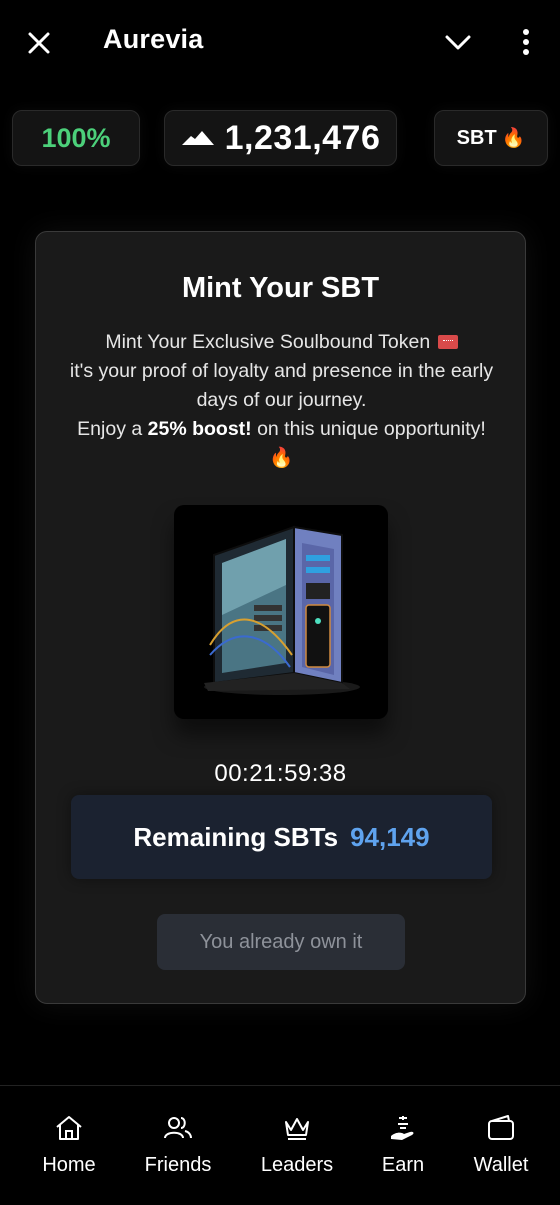  I want to click on countdown-timer: 00:21:59:38, so click(280, 773).